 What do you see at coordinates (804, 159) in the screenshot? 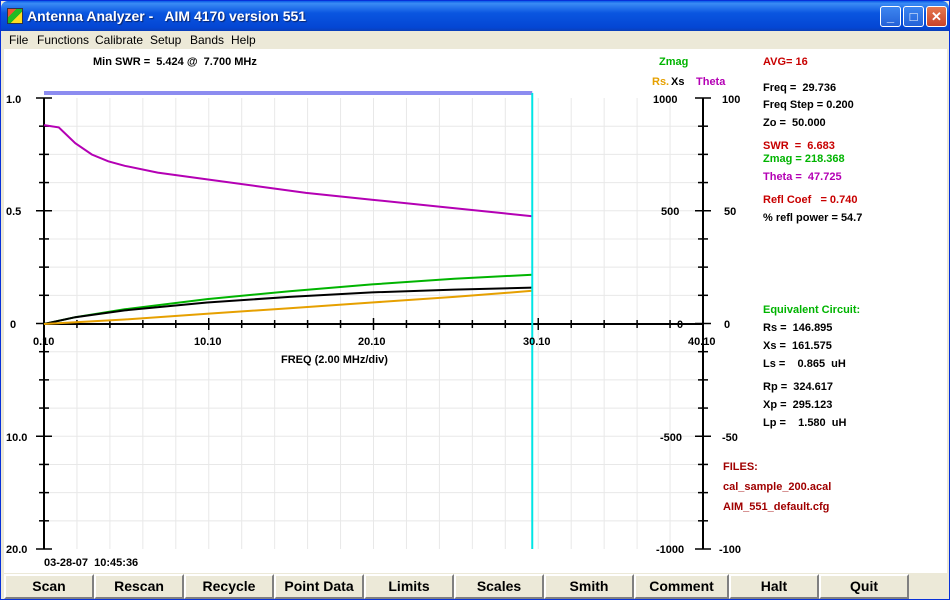
I see `zmag-readout: Zmag = 218.368` at bounding box center [804, 159].